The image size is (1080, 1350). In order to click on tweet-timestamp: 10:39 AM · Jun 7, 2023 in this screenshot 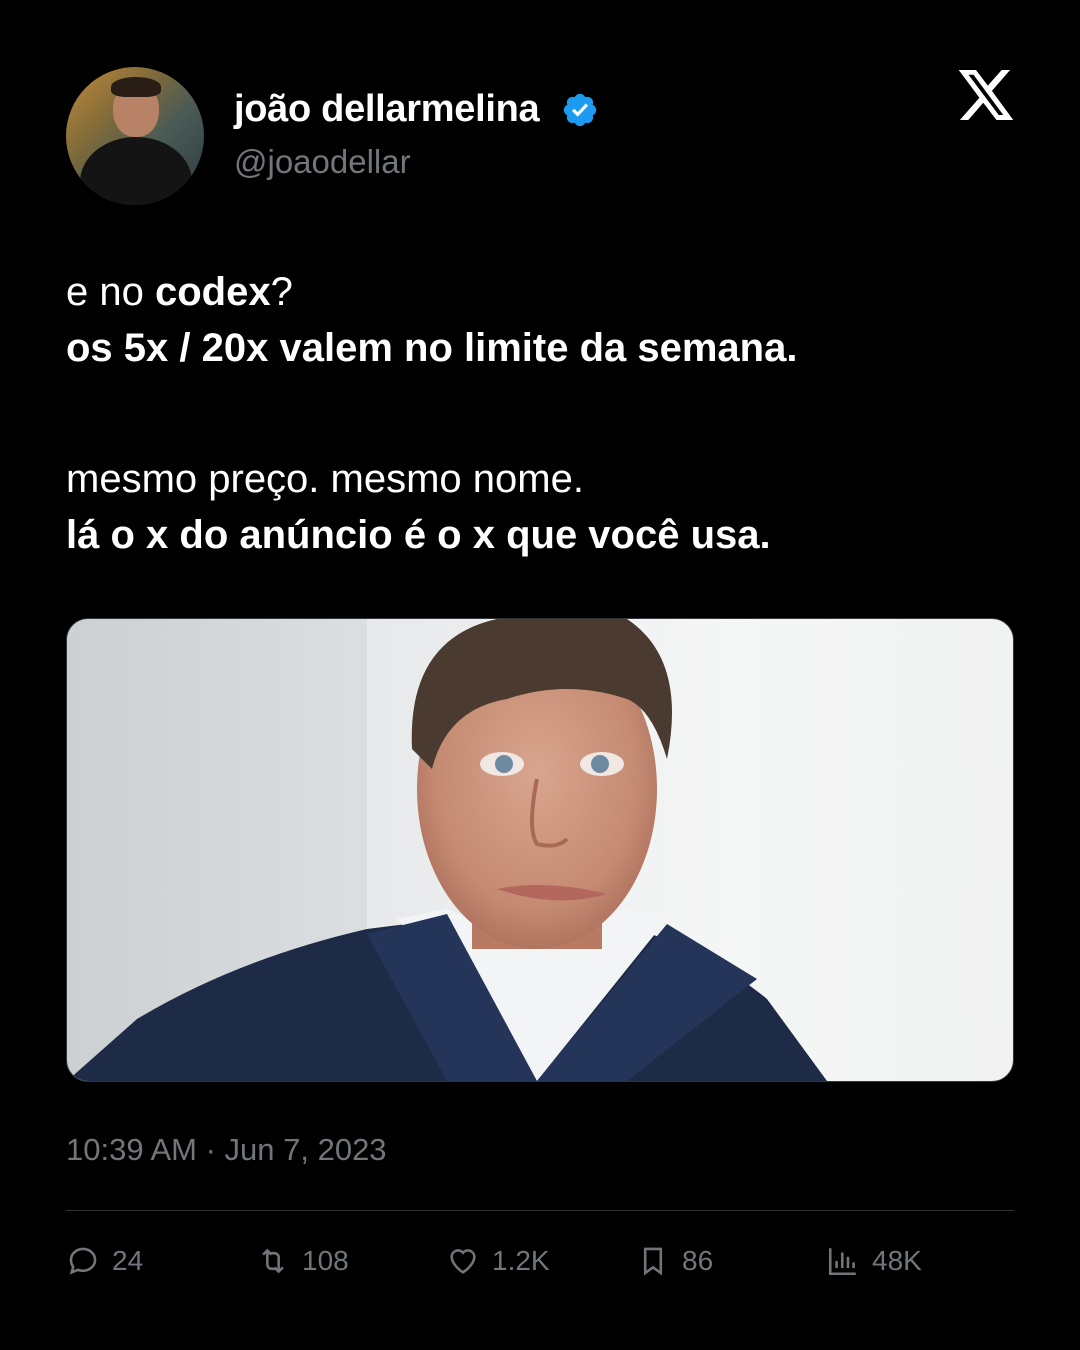, I will do `click(226, 1150)`.